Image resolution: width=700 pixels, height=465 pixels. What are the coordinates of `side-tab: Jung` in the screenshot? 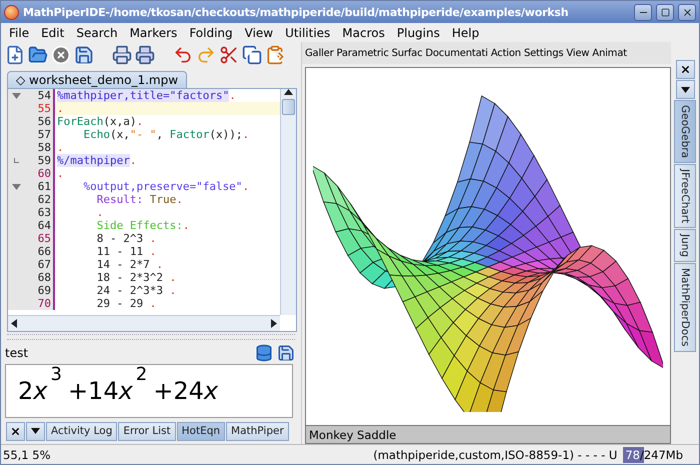 It's located at (685, 245).